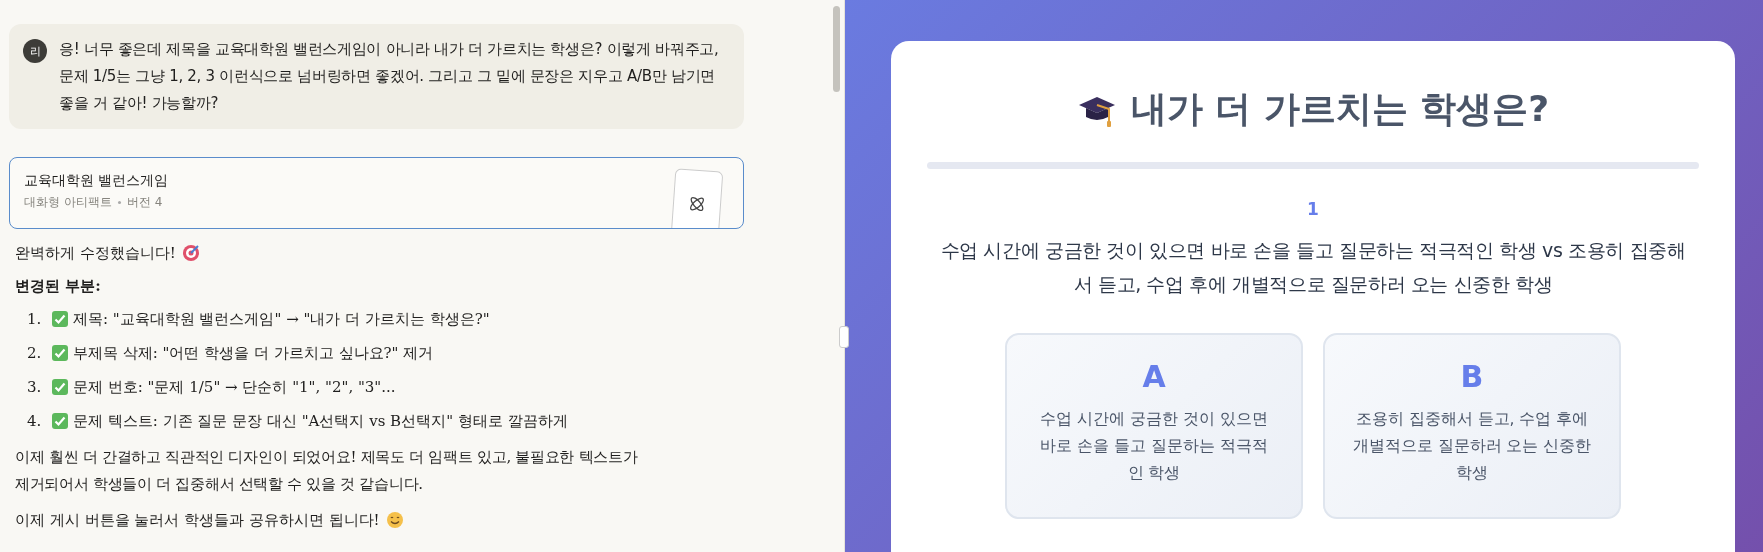 This screenshot has height=552, width=1763. What do you see at coordinates (327, 471) in the screenshot?
I see `reply-paragraph: 이제 훨씬 더 간결하고 직관적인 디자인이 되었어요! 제목도 더 임팩트 있고, 불필요한 텍스트가 제거되어서 학생들이 더 집중해서 선택할 수 있을 것 같습니다.` at bounding box center [327, 471].